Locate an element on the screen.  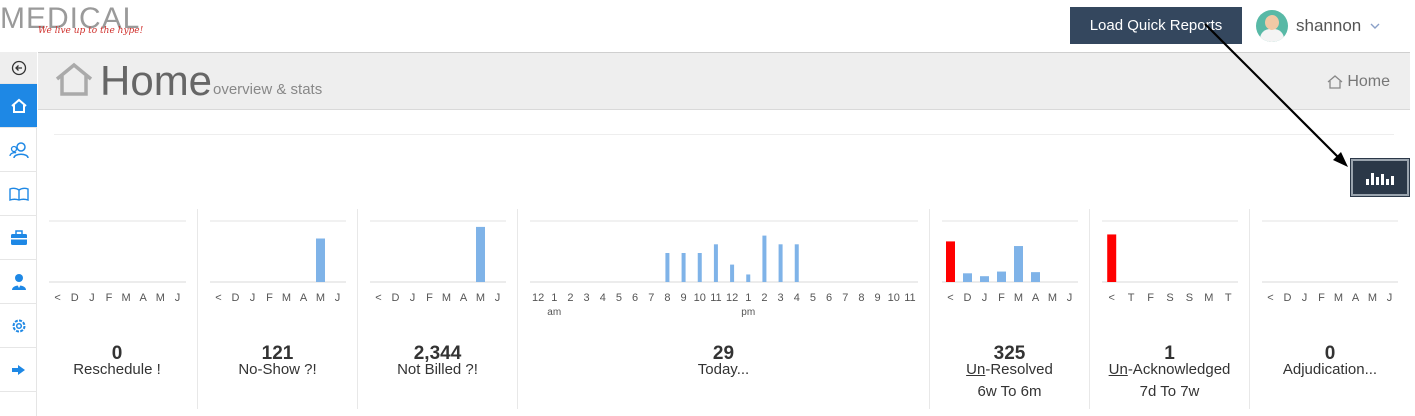
tick-sublabel-am: am is located at coordinates (554, 312).